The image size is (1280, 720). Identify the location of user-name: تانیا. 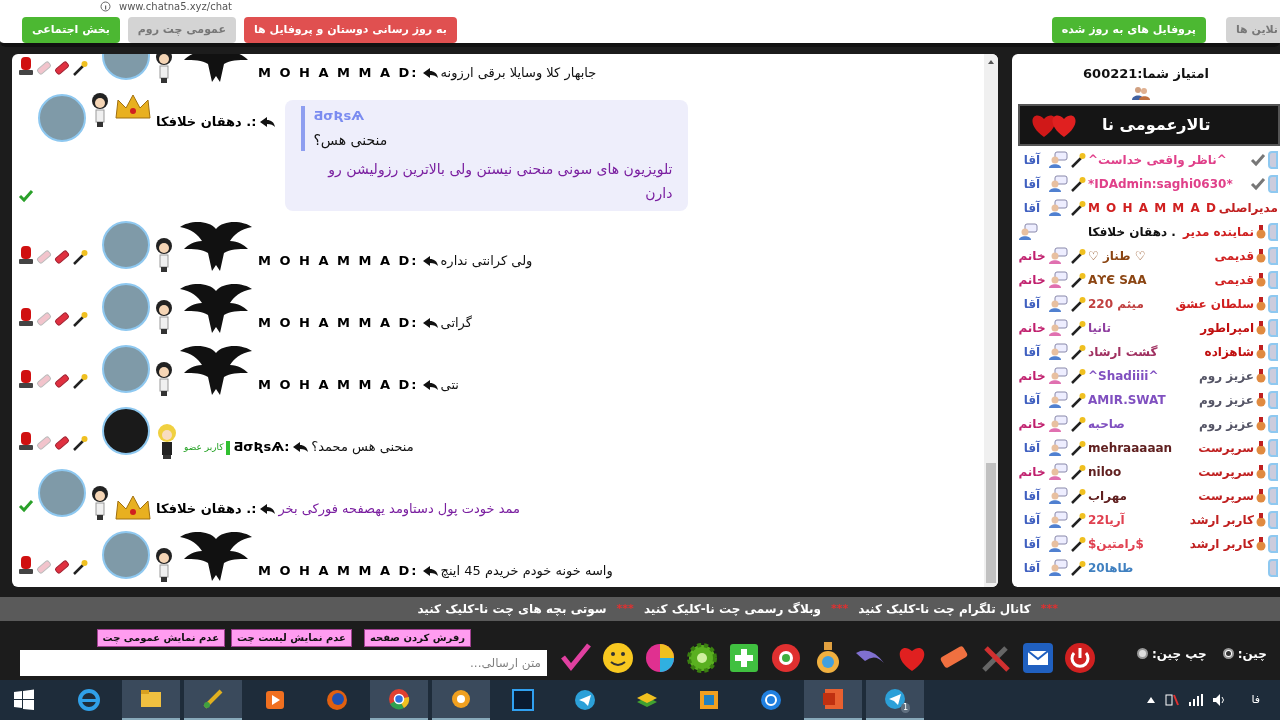
(1143, 327).